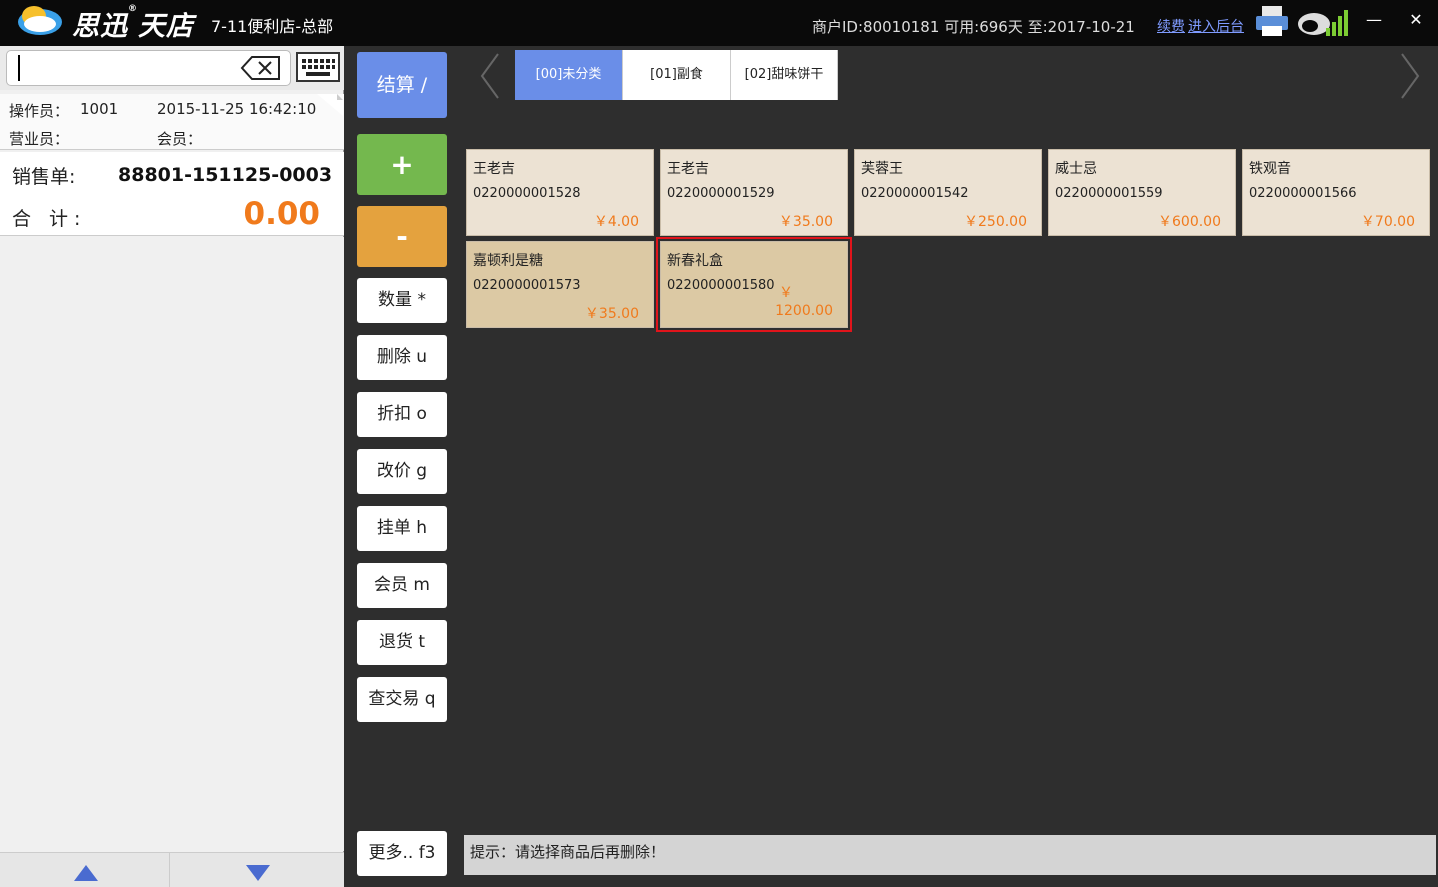 The height and width of the screenshot is (887, 1438). I want to click on product-code: 0220000001529, so click(721, 193).